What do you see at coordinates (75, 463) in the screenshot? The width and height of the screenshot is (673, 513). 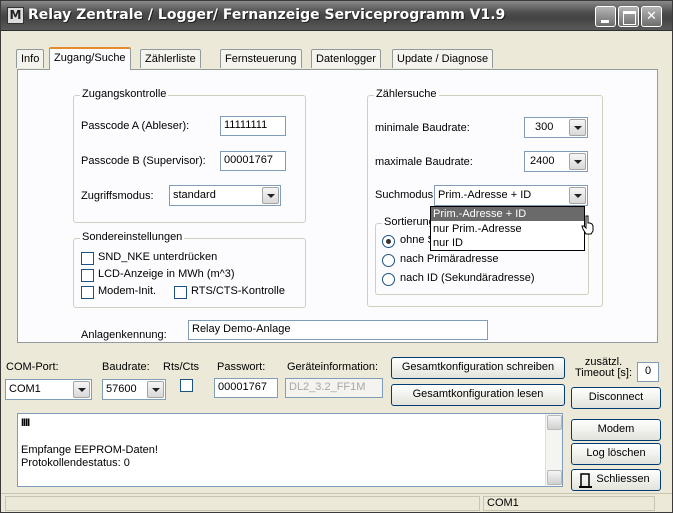 I see `log-line: Protokollendestatus: 0` at bounding box center [75, 463].